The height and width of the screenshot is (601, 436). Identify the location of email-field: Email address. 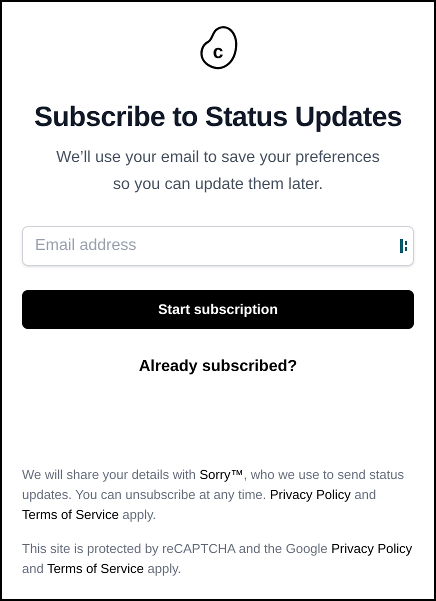
(218, 246).